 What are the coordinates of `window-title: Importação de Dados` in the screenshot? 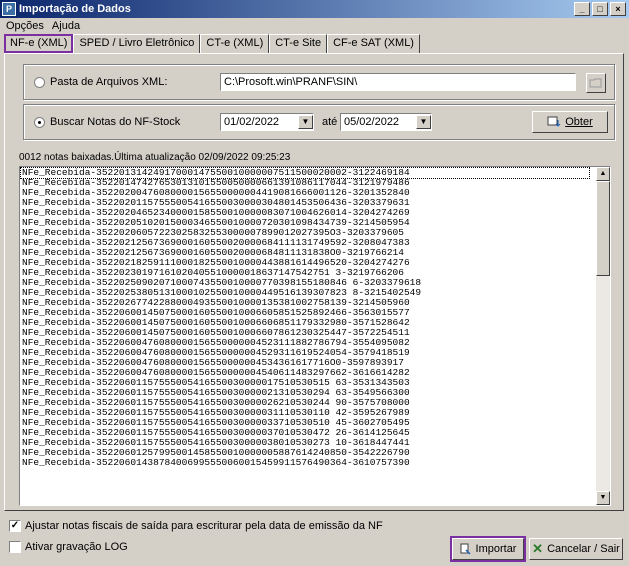 It's located at (75, 9).